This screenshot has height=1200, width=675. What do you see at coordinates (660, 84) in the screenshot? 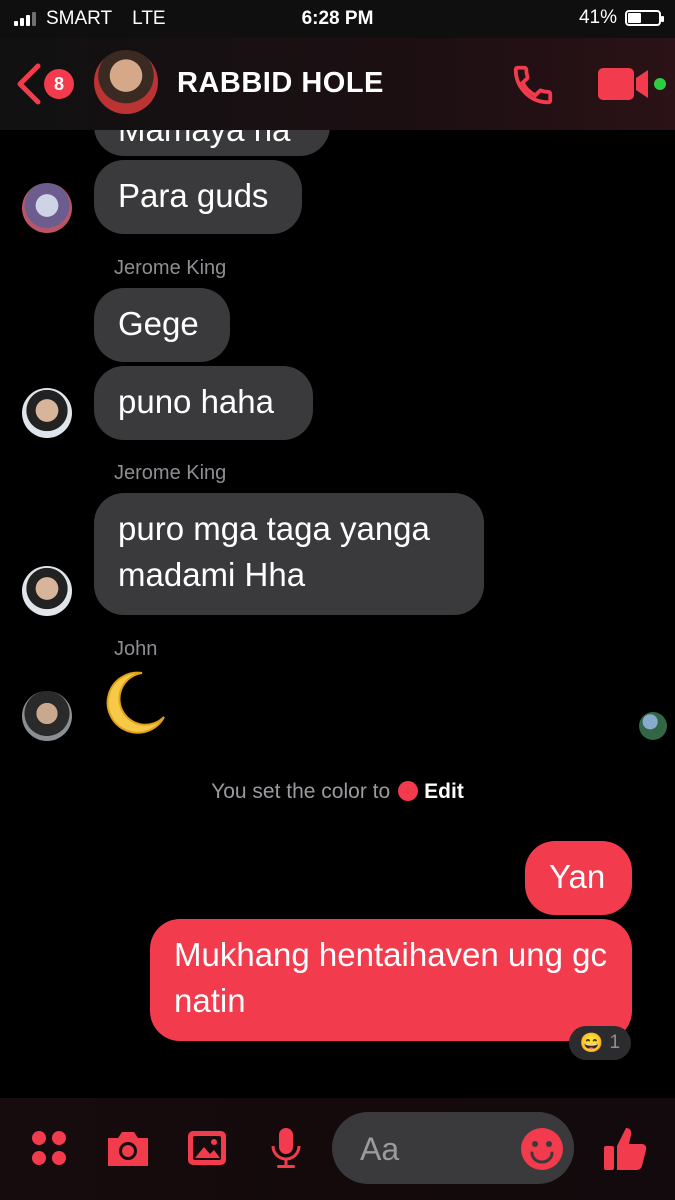
I see `online-indicator` at bounding box center [660, 84].